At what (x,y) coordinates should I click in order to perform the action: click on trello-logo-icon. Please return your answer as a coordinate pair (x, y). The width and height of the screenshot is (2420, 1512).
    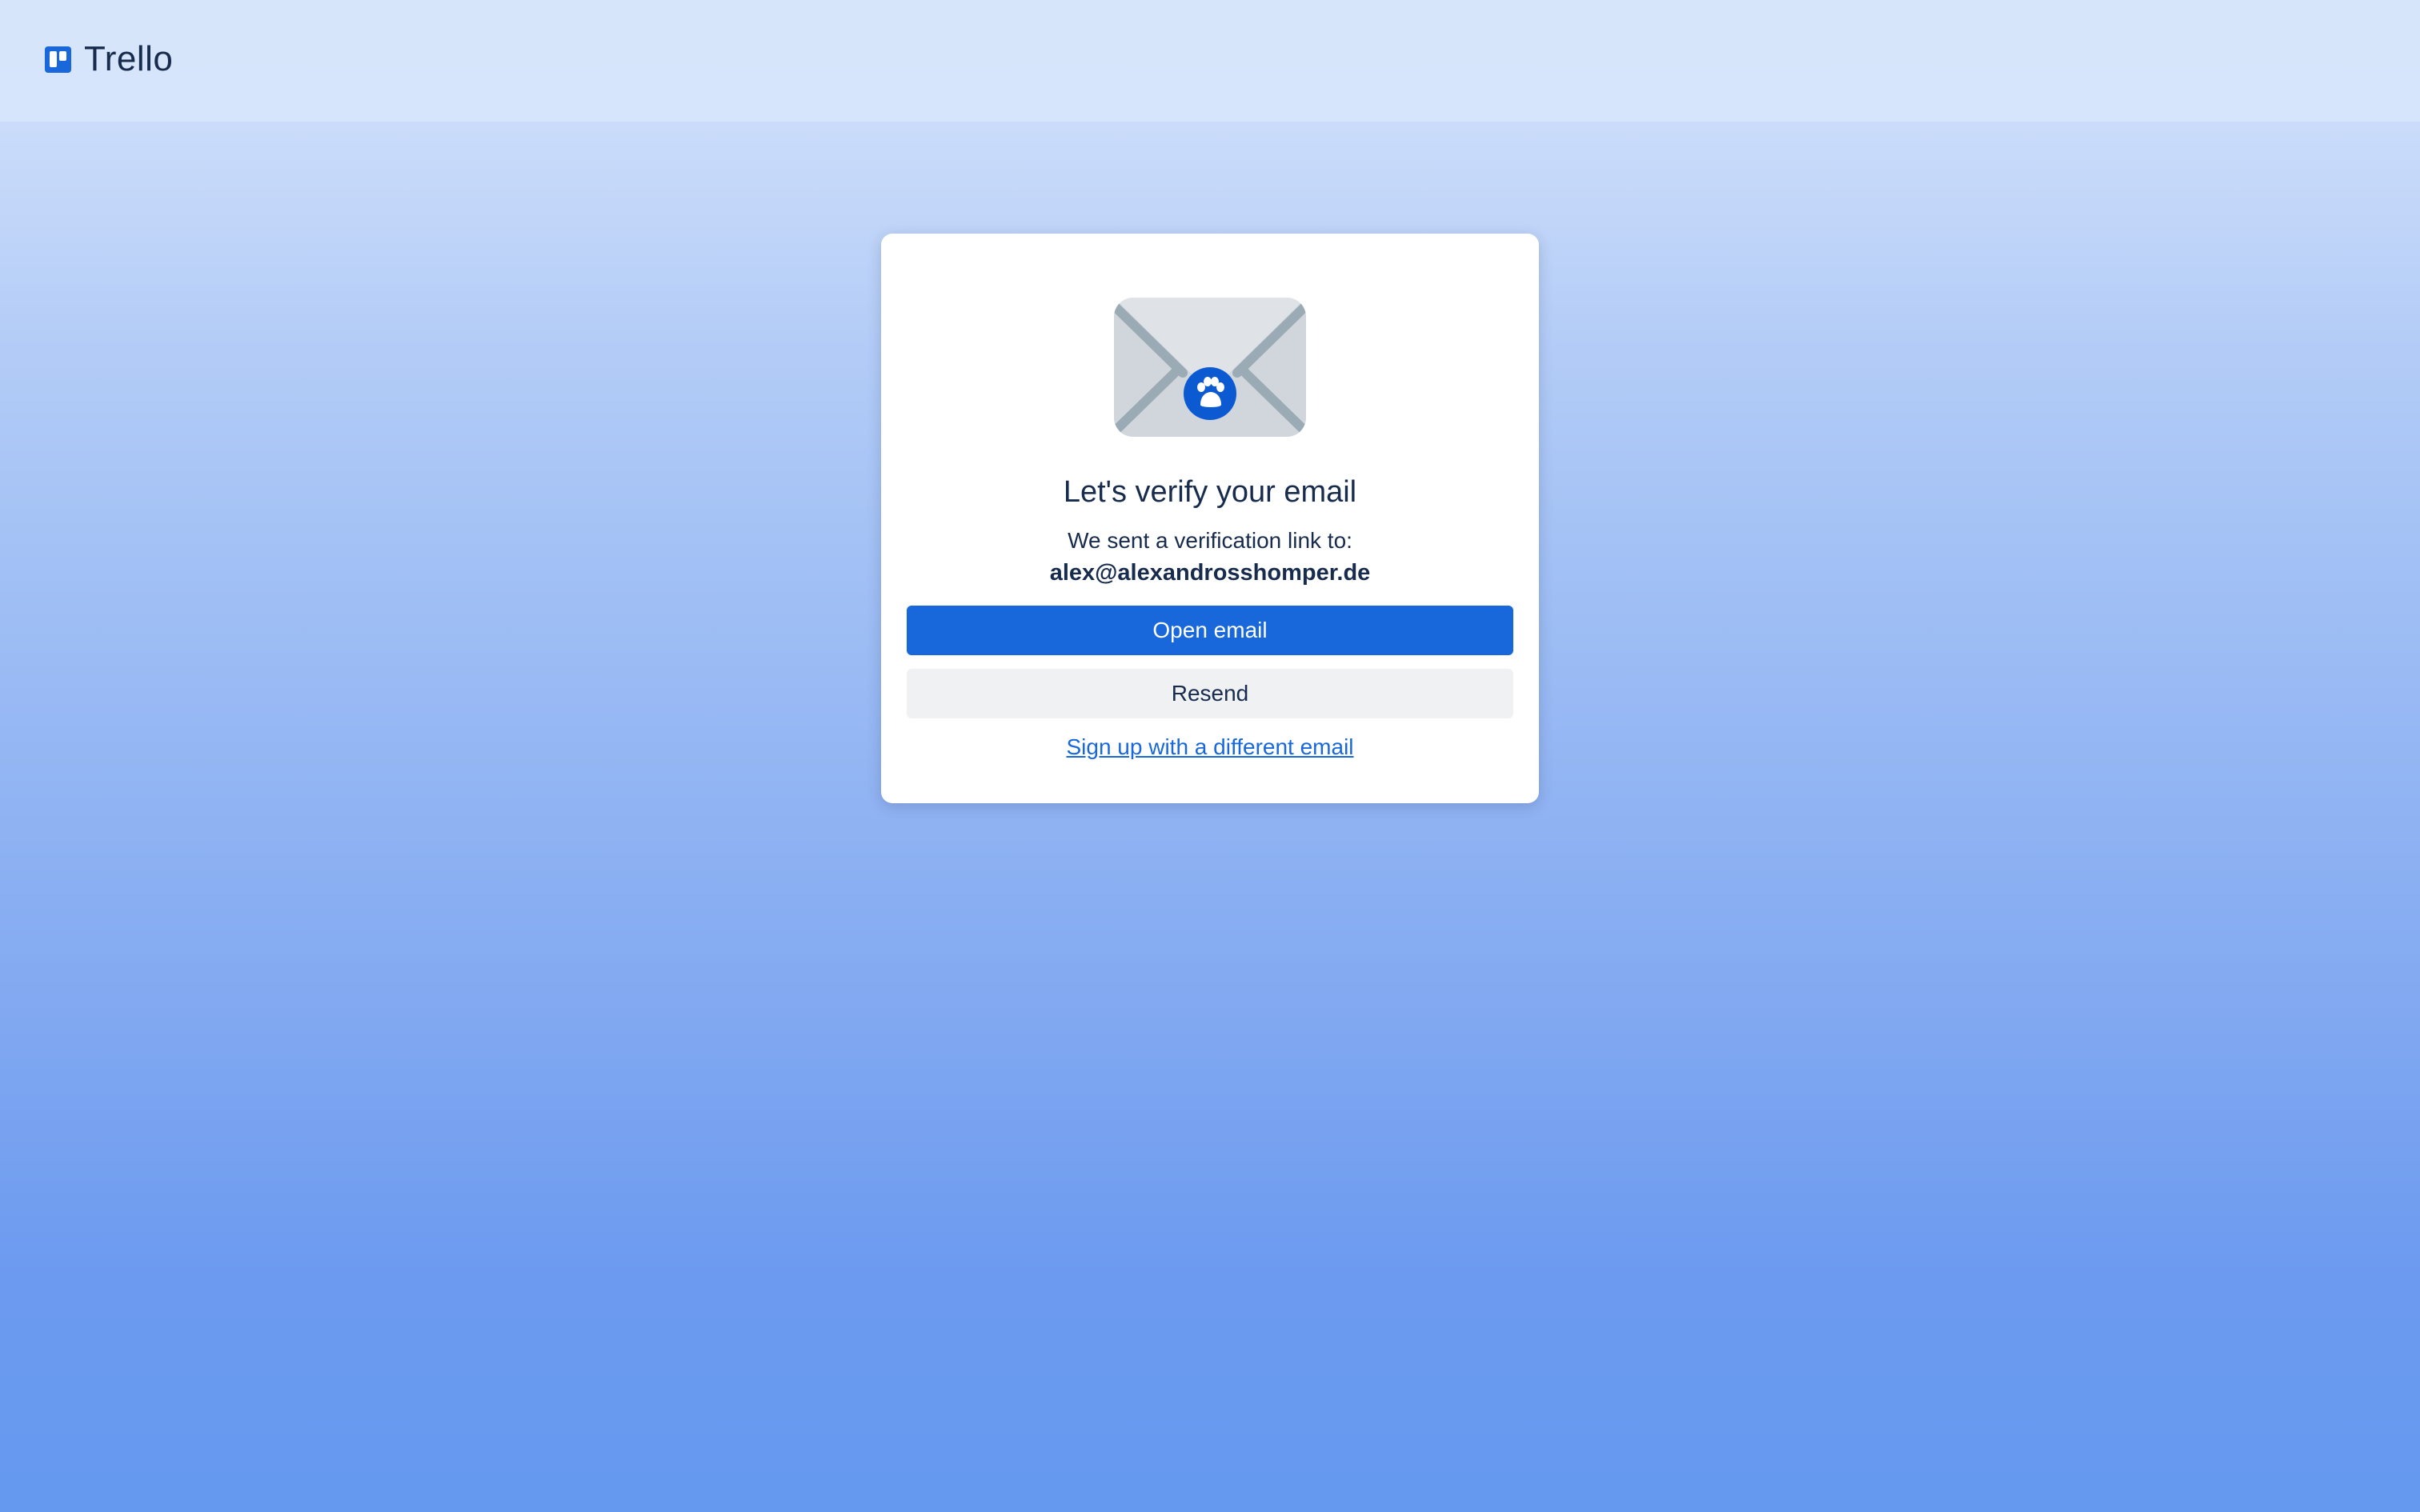
    Looking at the image, I should click on (58, 59).